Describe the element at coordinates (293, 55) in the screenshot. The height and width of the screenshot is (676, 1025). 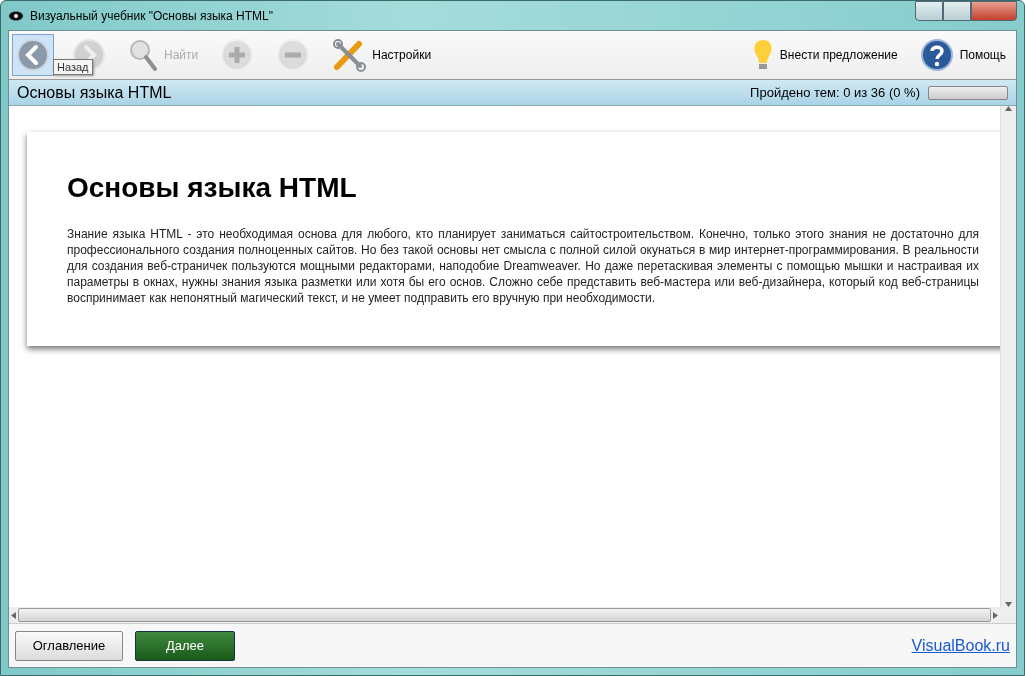
I see `minus-icon` at that location.